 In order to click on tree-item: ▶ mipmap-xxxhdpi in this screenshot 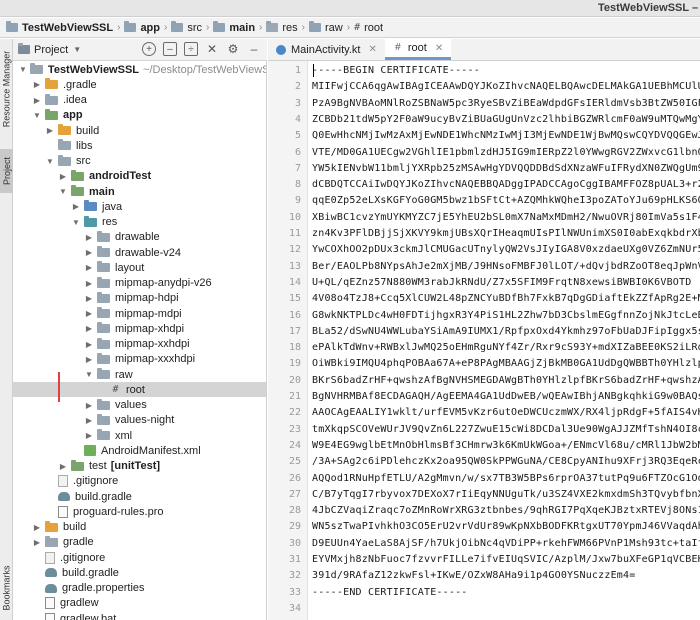, I will do `click(139, 359)`.